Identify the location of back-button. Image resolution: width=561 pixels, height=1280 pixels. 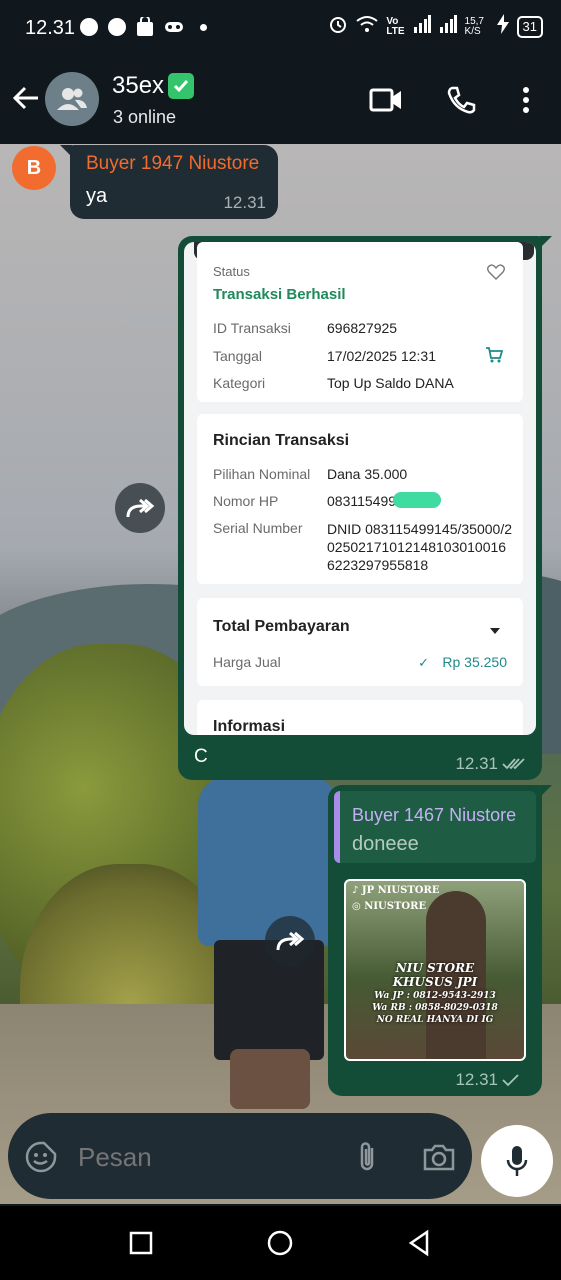
(419, 1243).